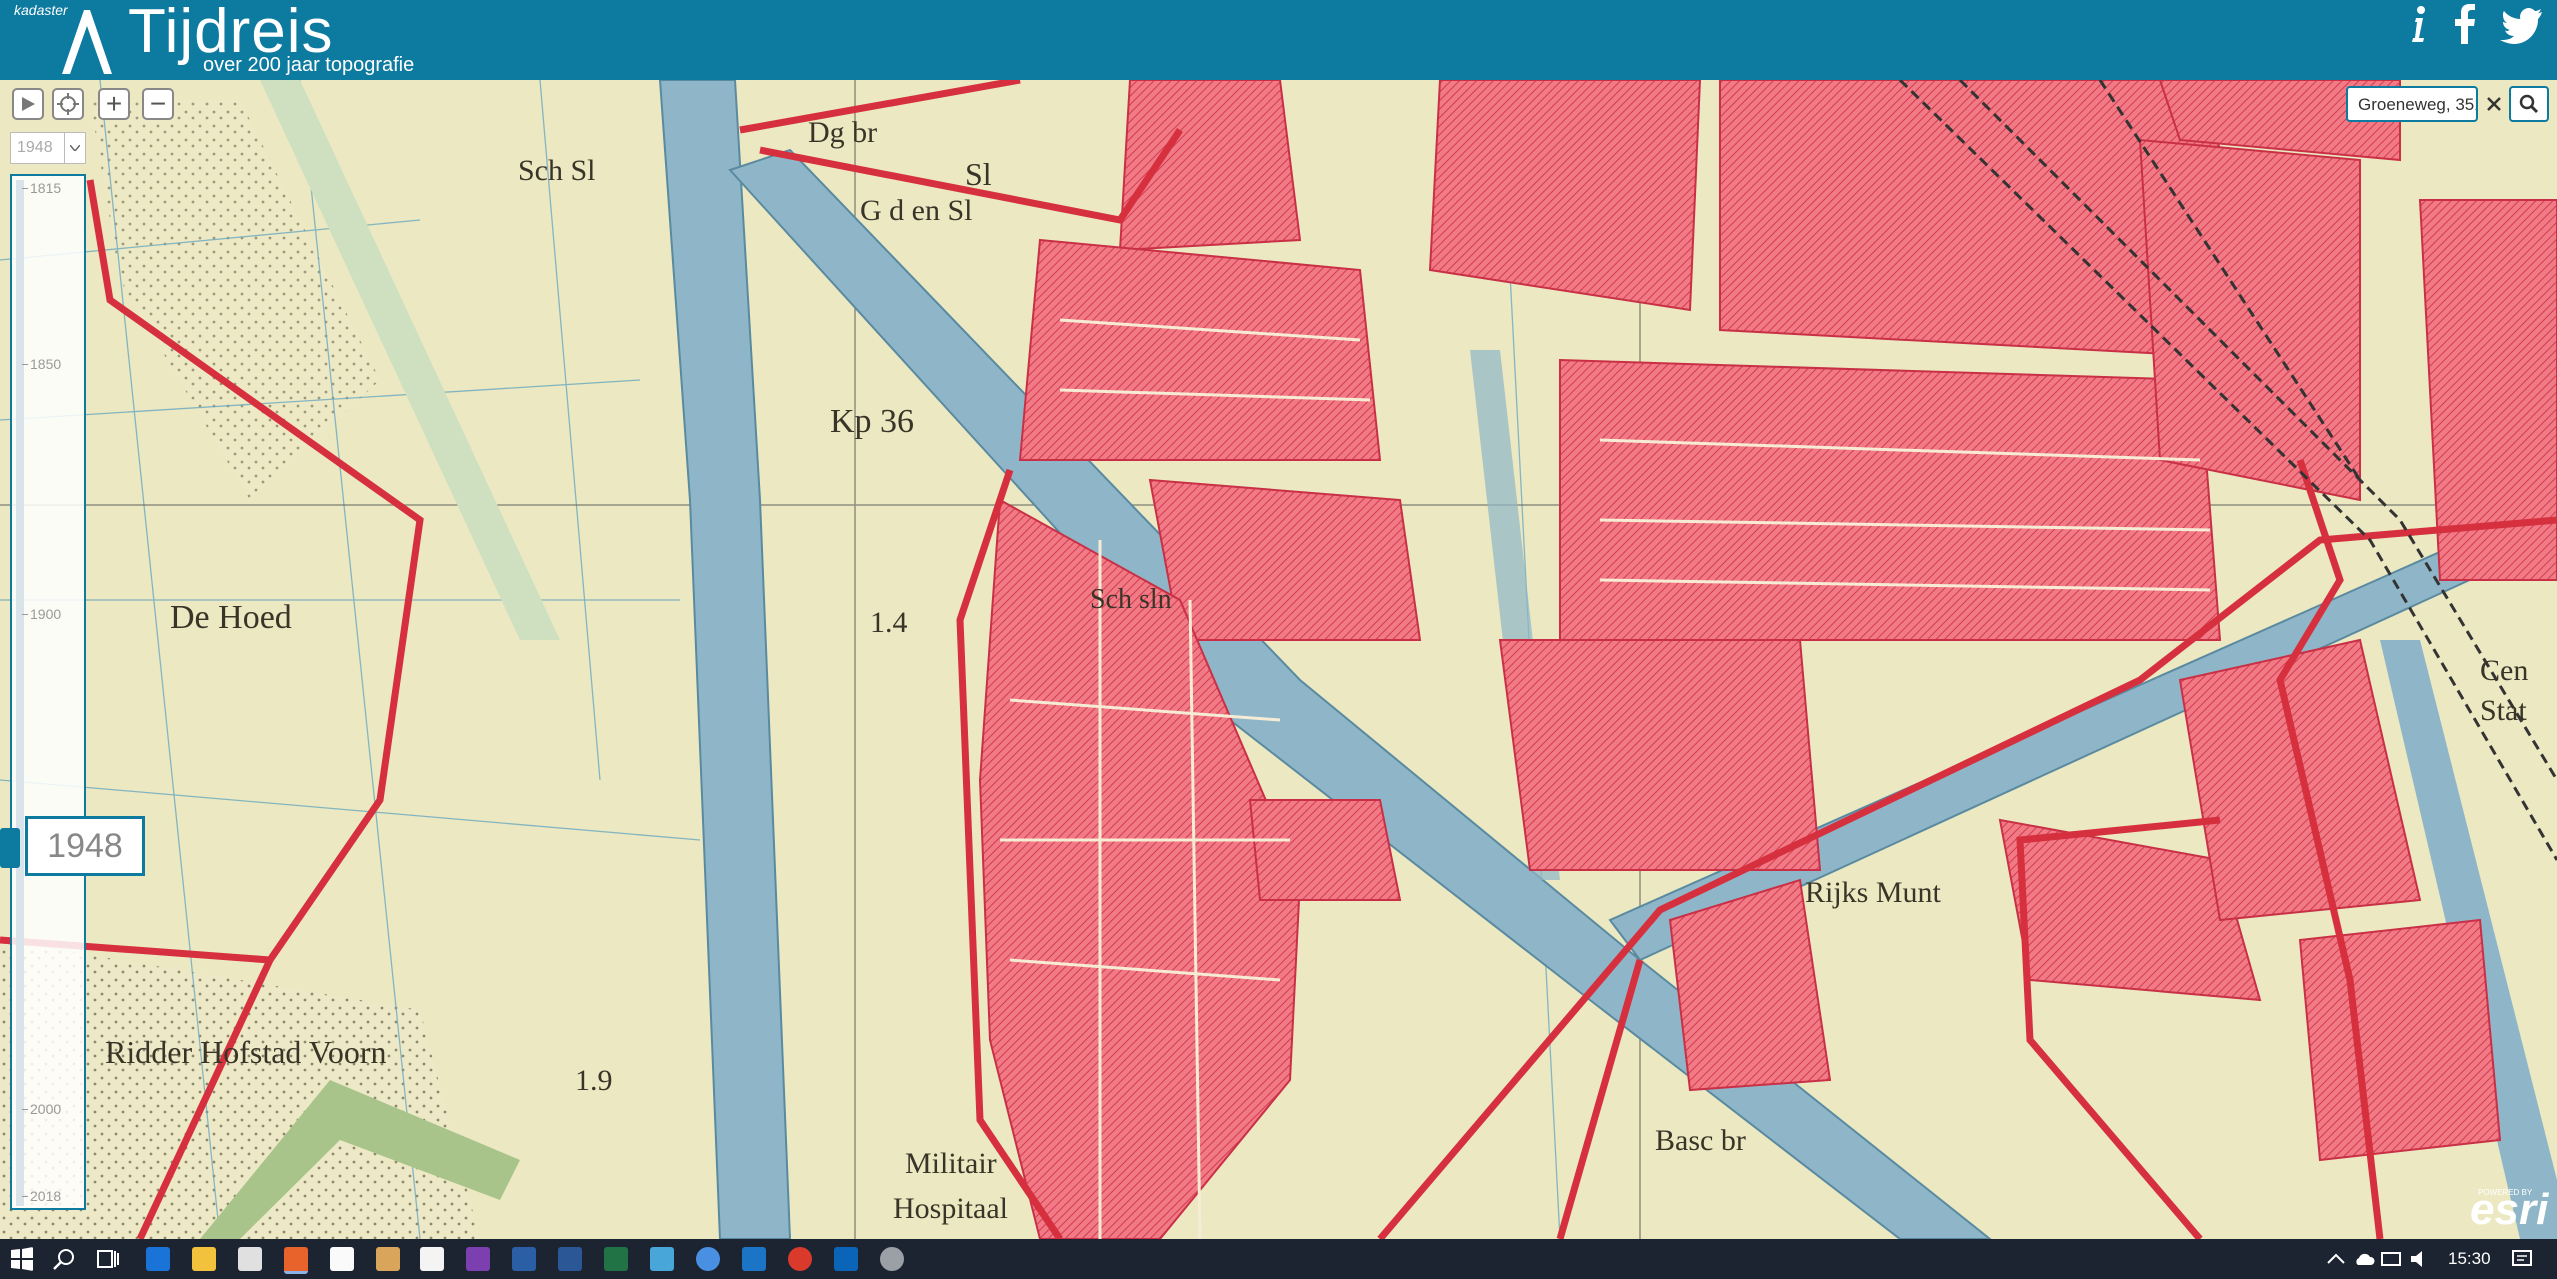  Describe the element at coordinates (872, 421) in the screenshot. I see `map-label-kp: Kp 36` at that location.